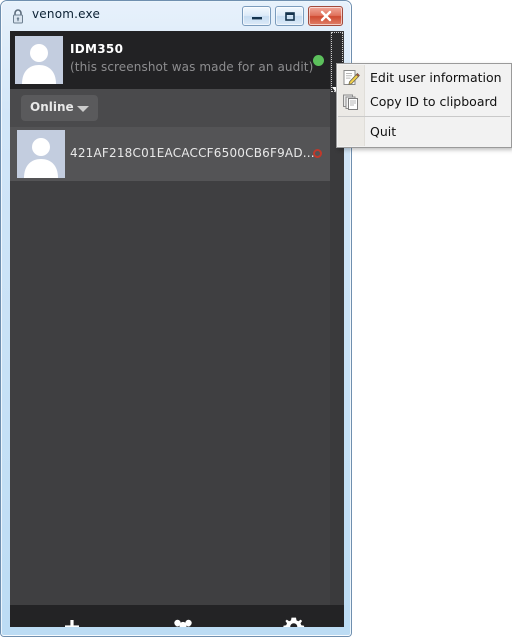  I want to click on menu-item-quit: Quit, so click(424, 132).